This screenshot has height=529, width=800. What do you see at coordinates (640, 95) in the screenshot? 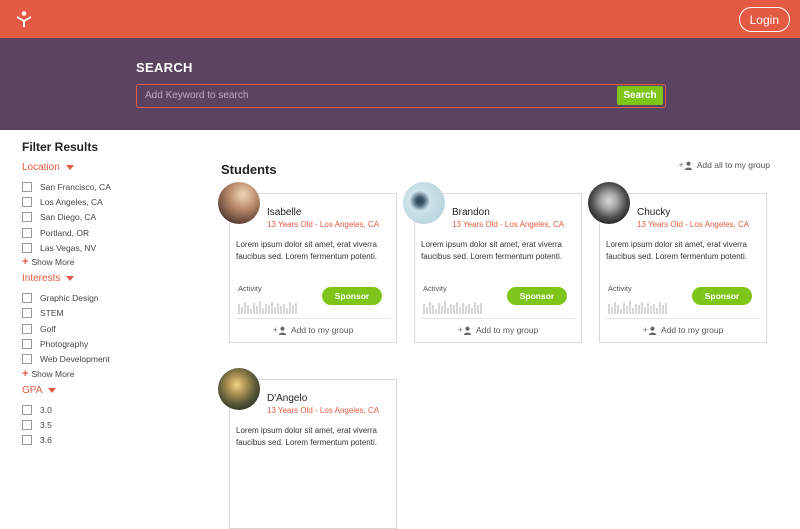
I see `search-button: Search` at bounding box center [640, 95].